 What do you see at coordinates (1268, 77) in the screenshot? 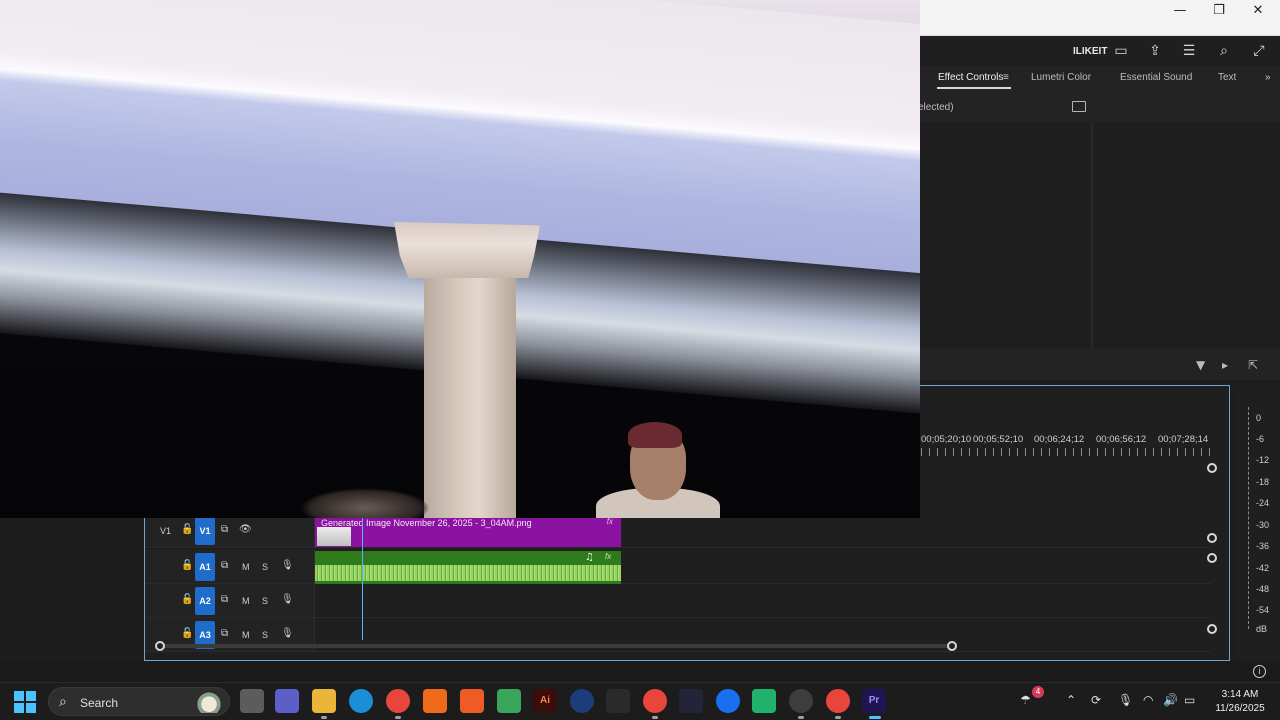
I see `more-tabs-icon: »` at bounding box center [1268, 77].